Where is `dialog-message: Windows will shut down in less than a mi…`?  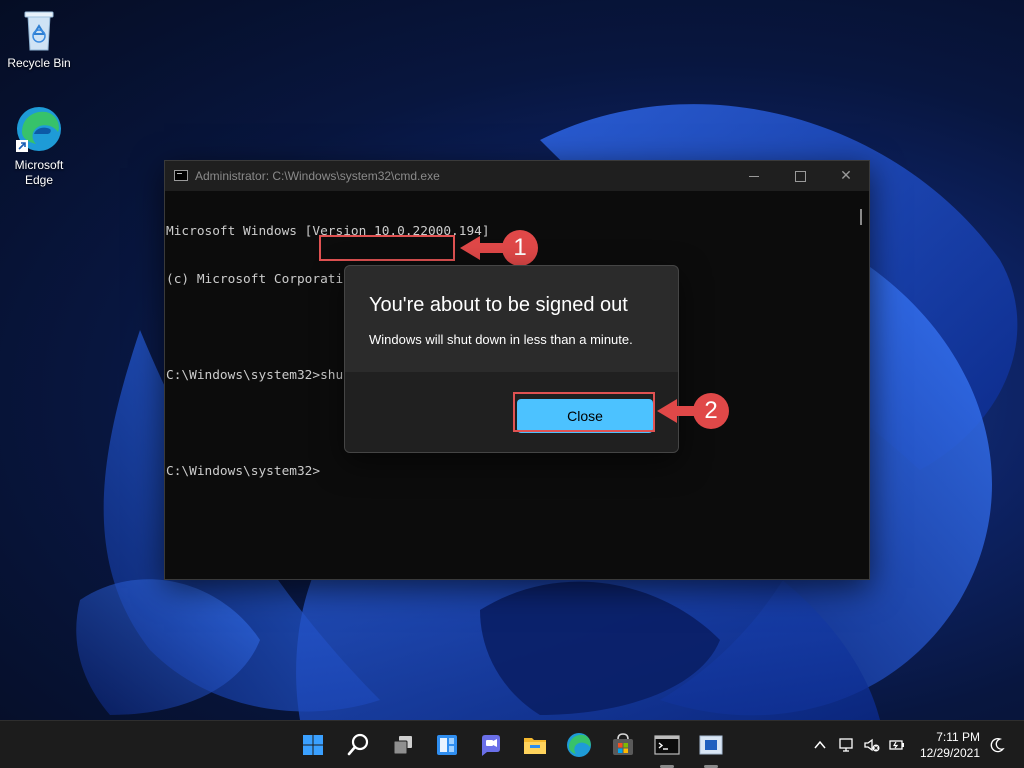 dialog-message: Windows will shut down in less than a mi… is located at coordinates (501, 339).